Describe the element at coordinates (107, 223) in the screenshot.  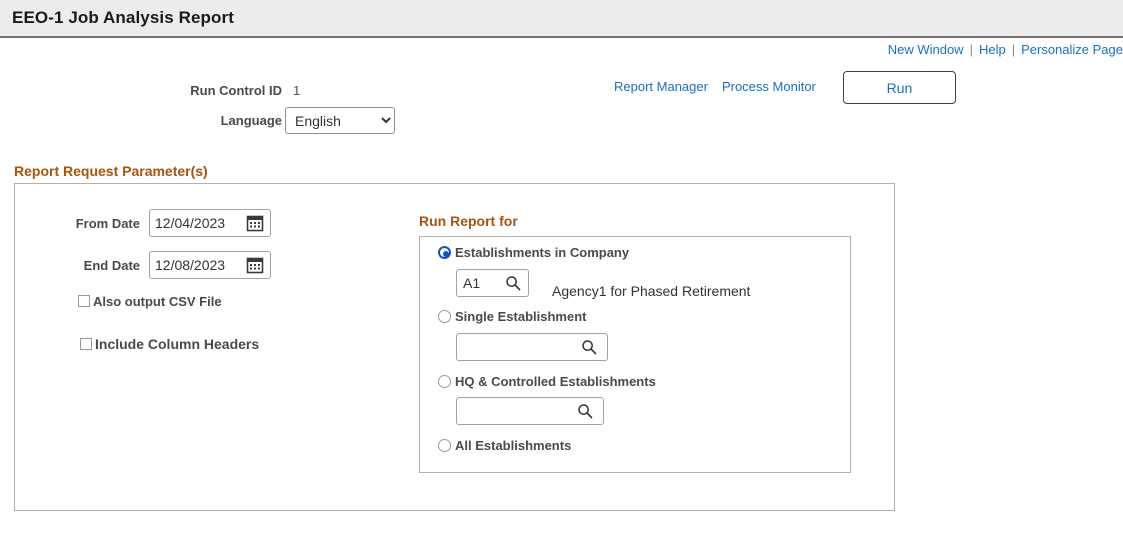
I see `from-date-label: From Date` at that location.